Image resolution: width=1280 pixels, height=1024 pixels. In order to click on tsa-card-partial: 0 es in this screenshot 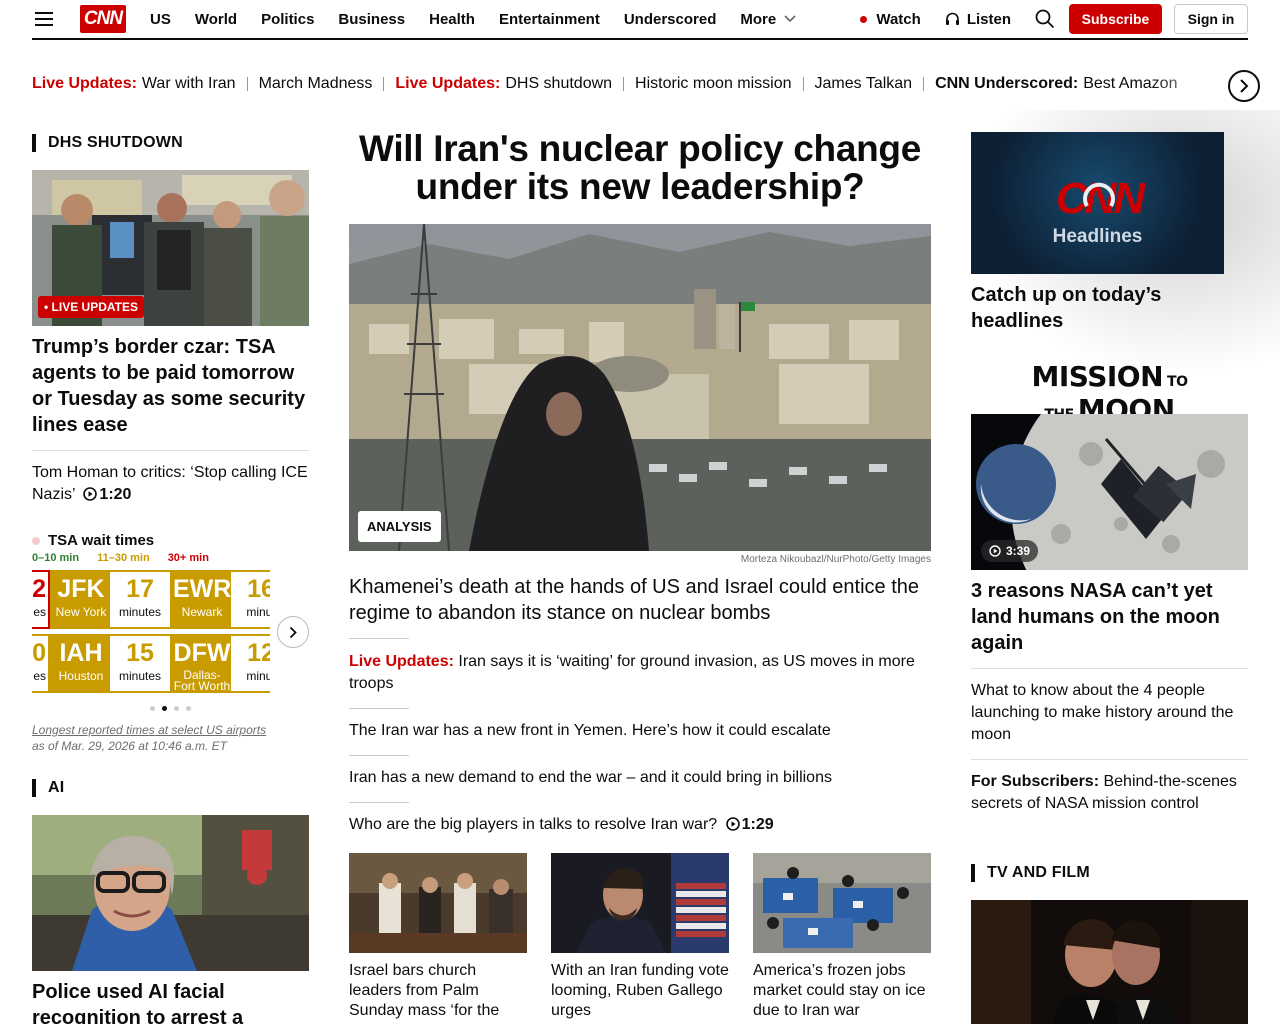, I will do `click(41, 663)`.